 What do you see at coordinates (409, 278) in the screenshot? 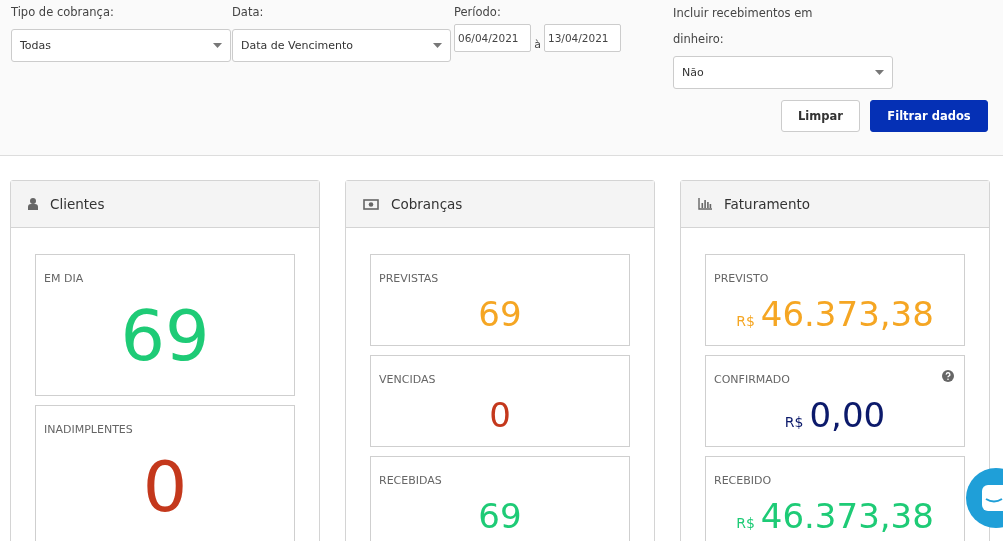
I see `stat-label: PREVISTAS` at bounding box center [409, 278].